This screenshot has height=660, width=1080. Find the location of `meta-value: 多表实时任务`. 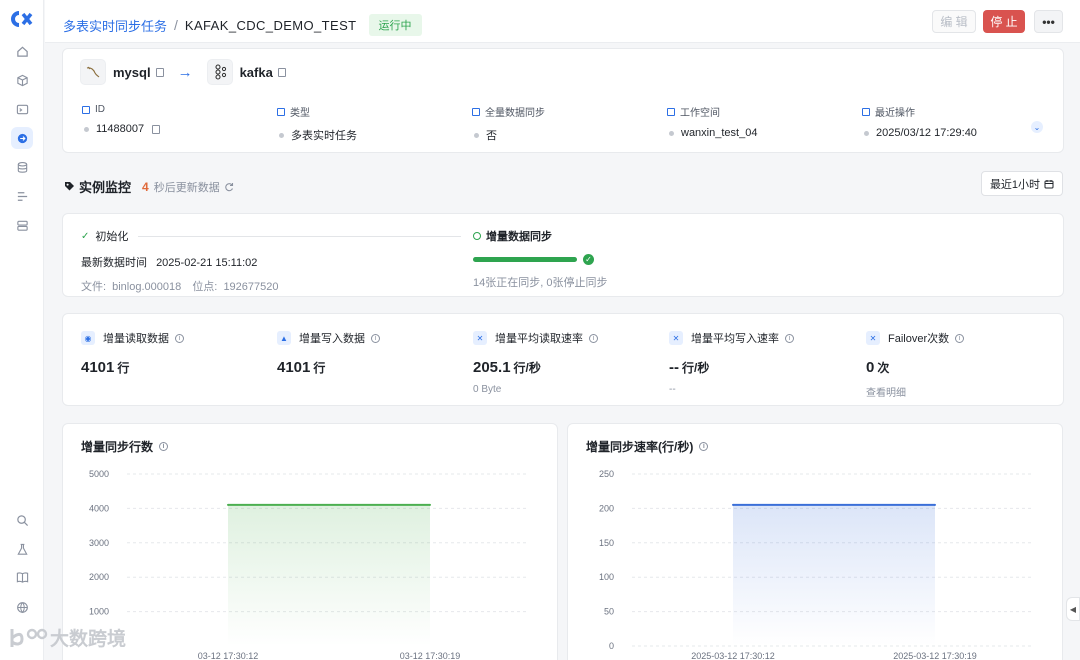

meta-value: 多表实时任务 is located at coordinates (324, 136).